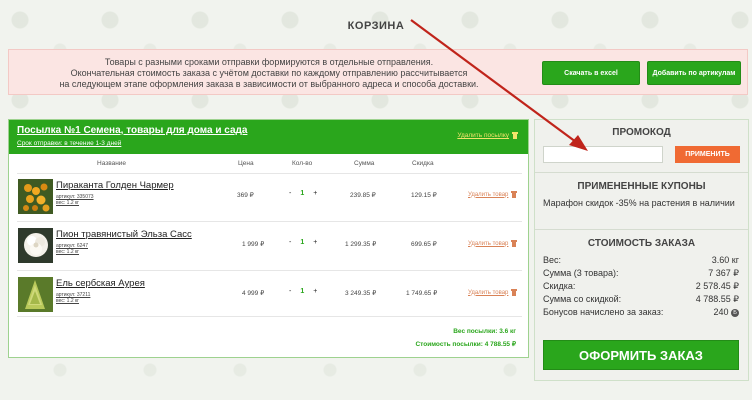 Image resolution: width=752 pixels, height=400 pixels. What do you see at coordinates (483, 135) in the screenshot?
I see `delete-parcel-label: Удалить посылку` at bounding box center [483, 135].